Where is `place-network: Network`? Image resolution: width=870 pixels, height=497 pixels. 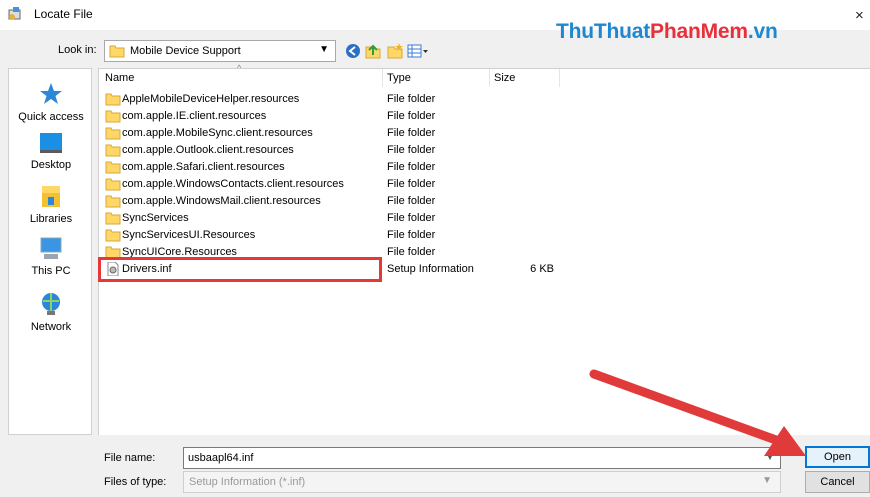 place-network: Network is located at coordinates (51, 312).